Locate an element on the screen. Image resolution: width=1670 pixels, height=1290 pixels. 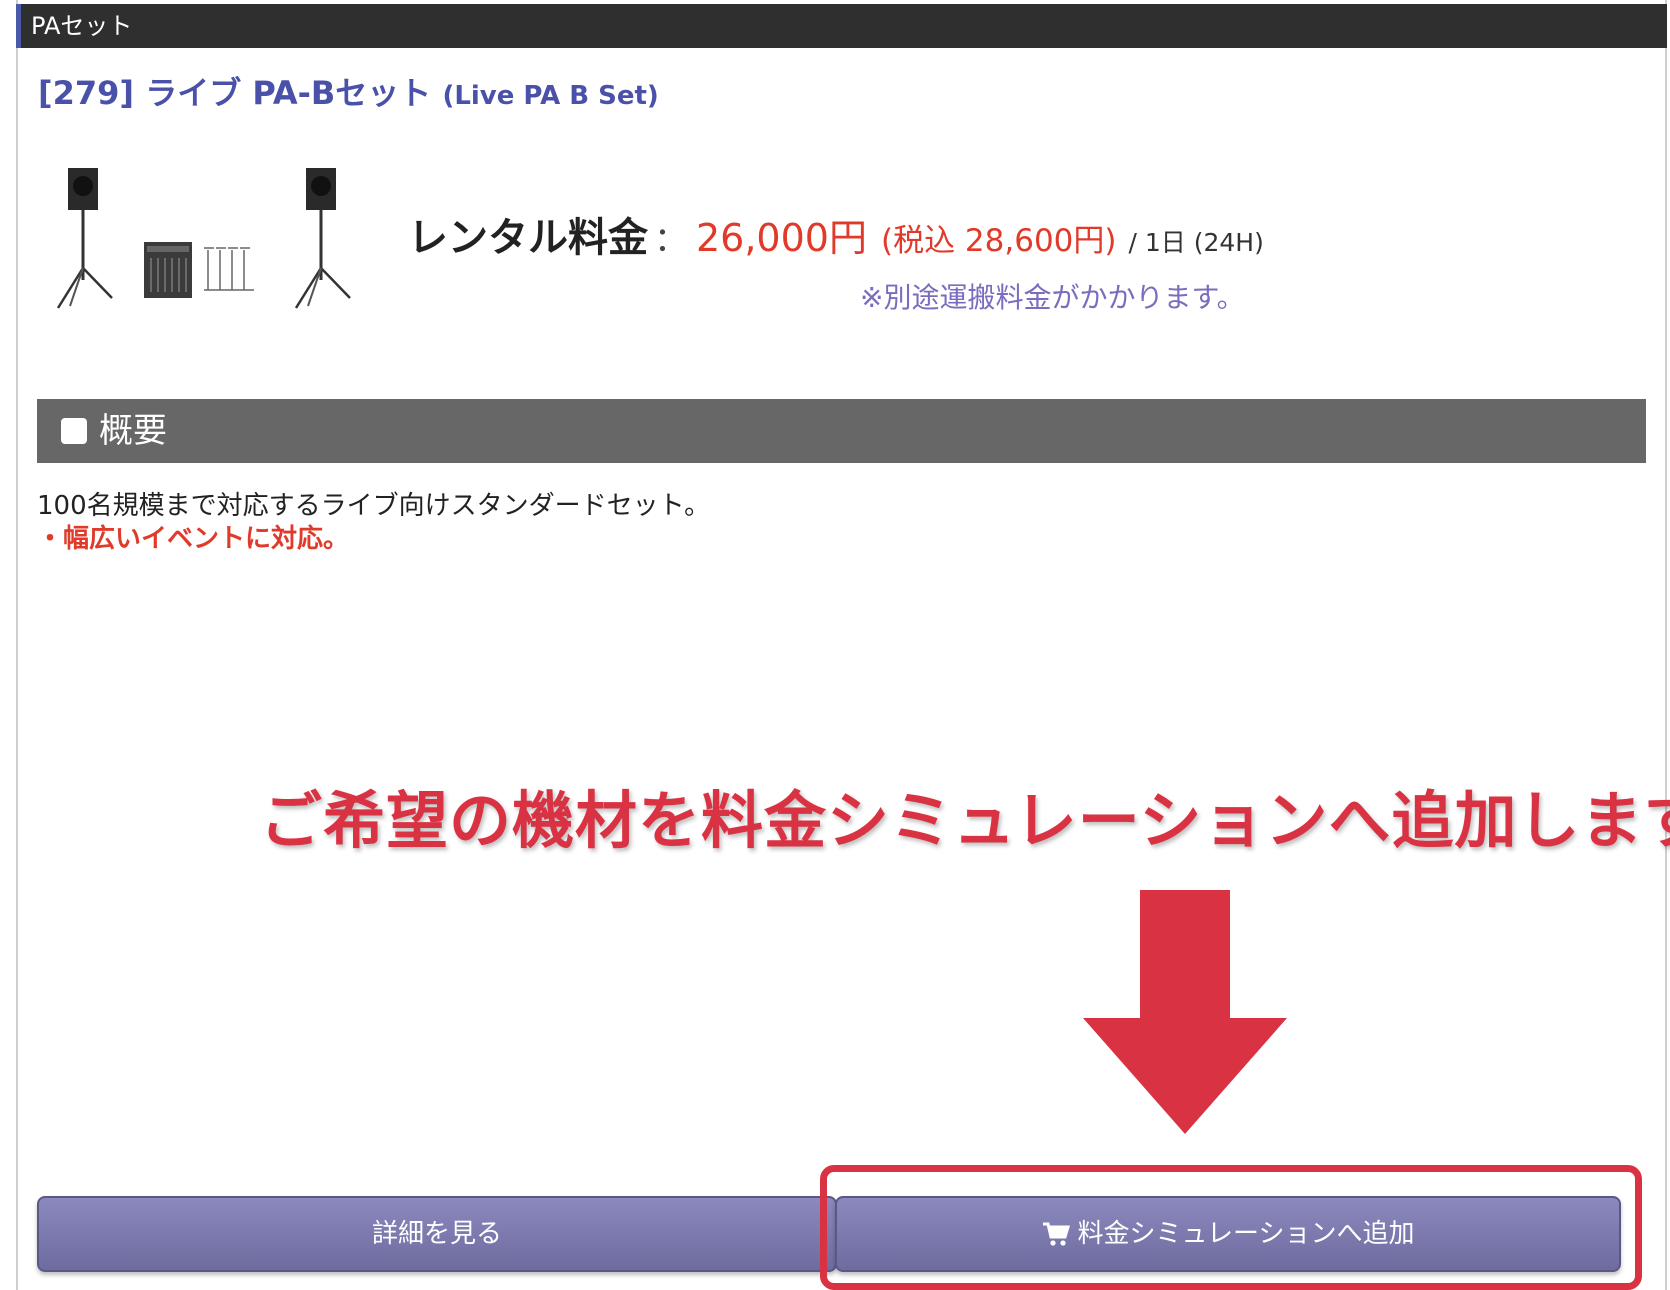
price-label: レンタル料金 is located at coordinates (528, 238).